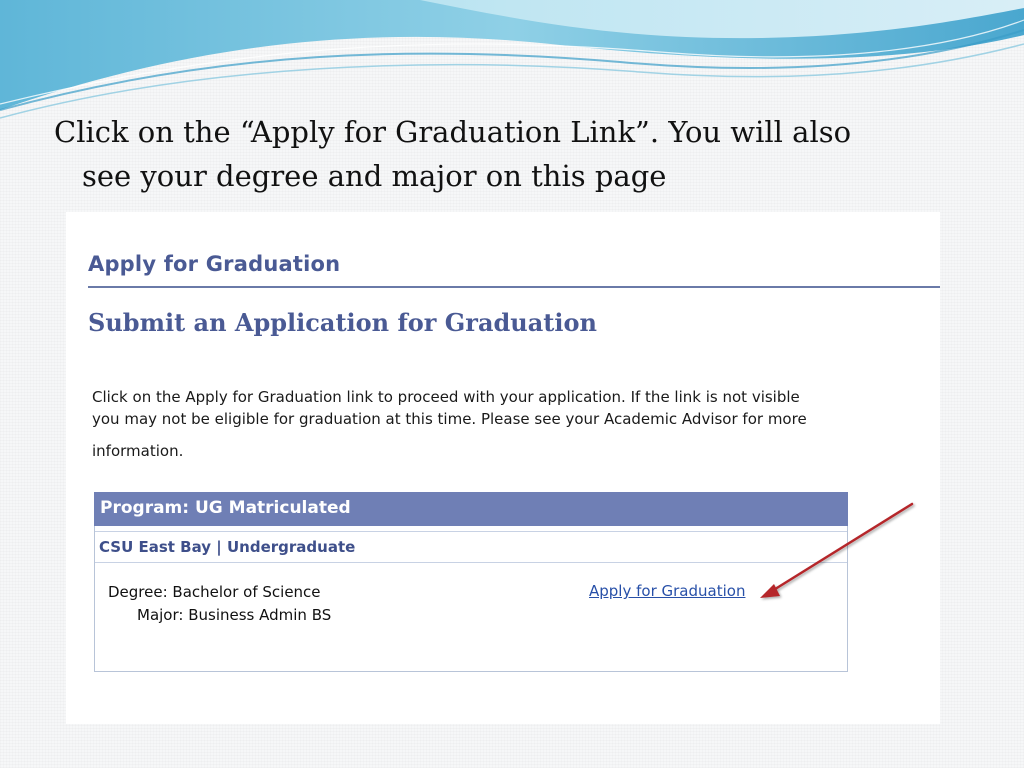 The image size is (1024, 768). What do you see at coordinates (374, 176) in the screenshot?
I see `slide-title-line2: see your degree and major on this page` at bounding box center [374, 176].